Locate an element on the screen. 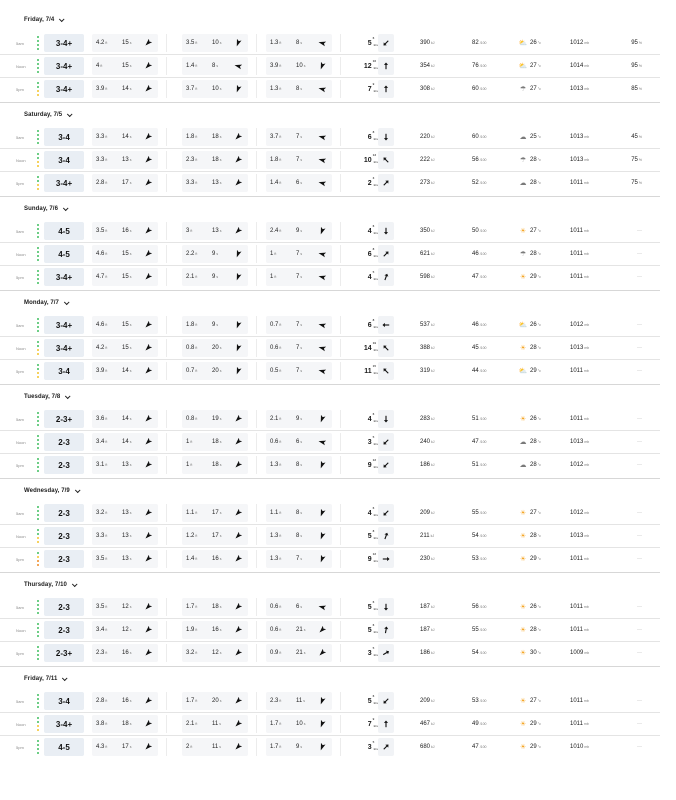 The width and height of the screenshot is (676, 800). swell-height: 0.8 ft is located at coordinates (191, 419).